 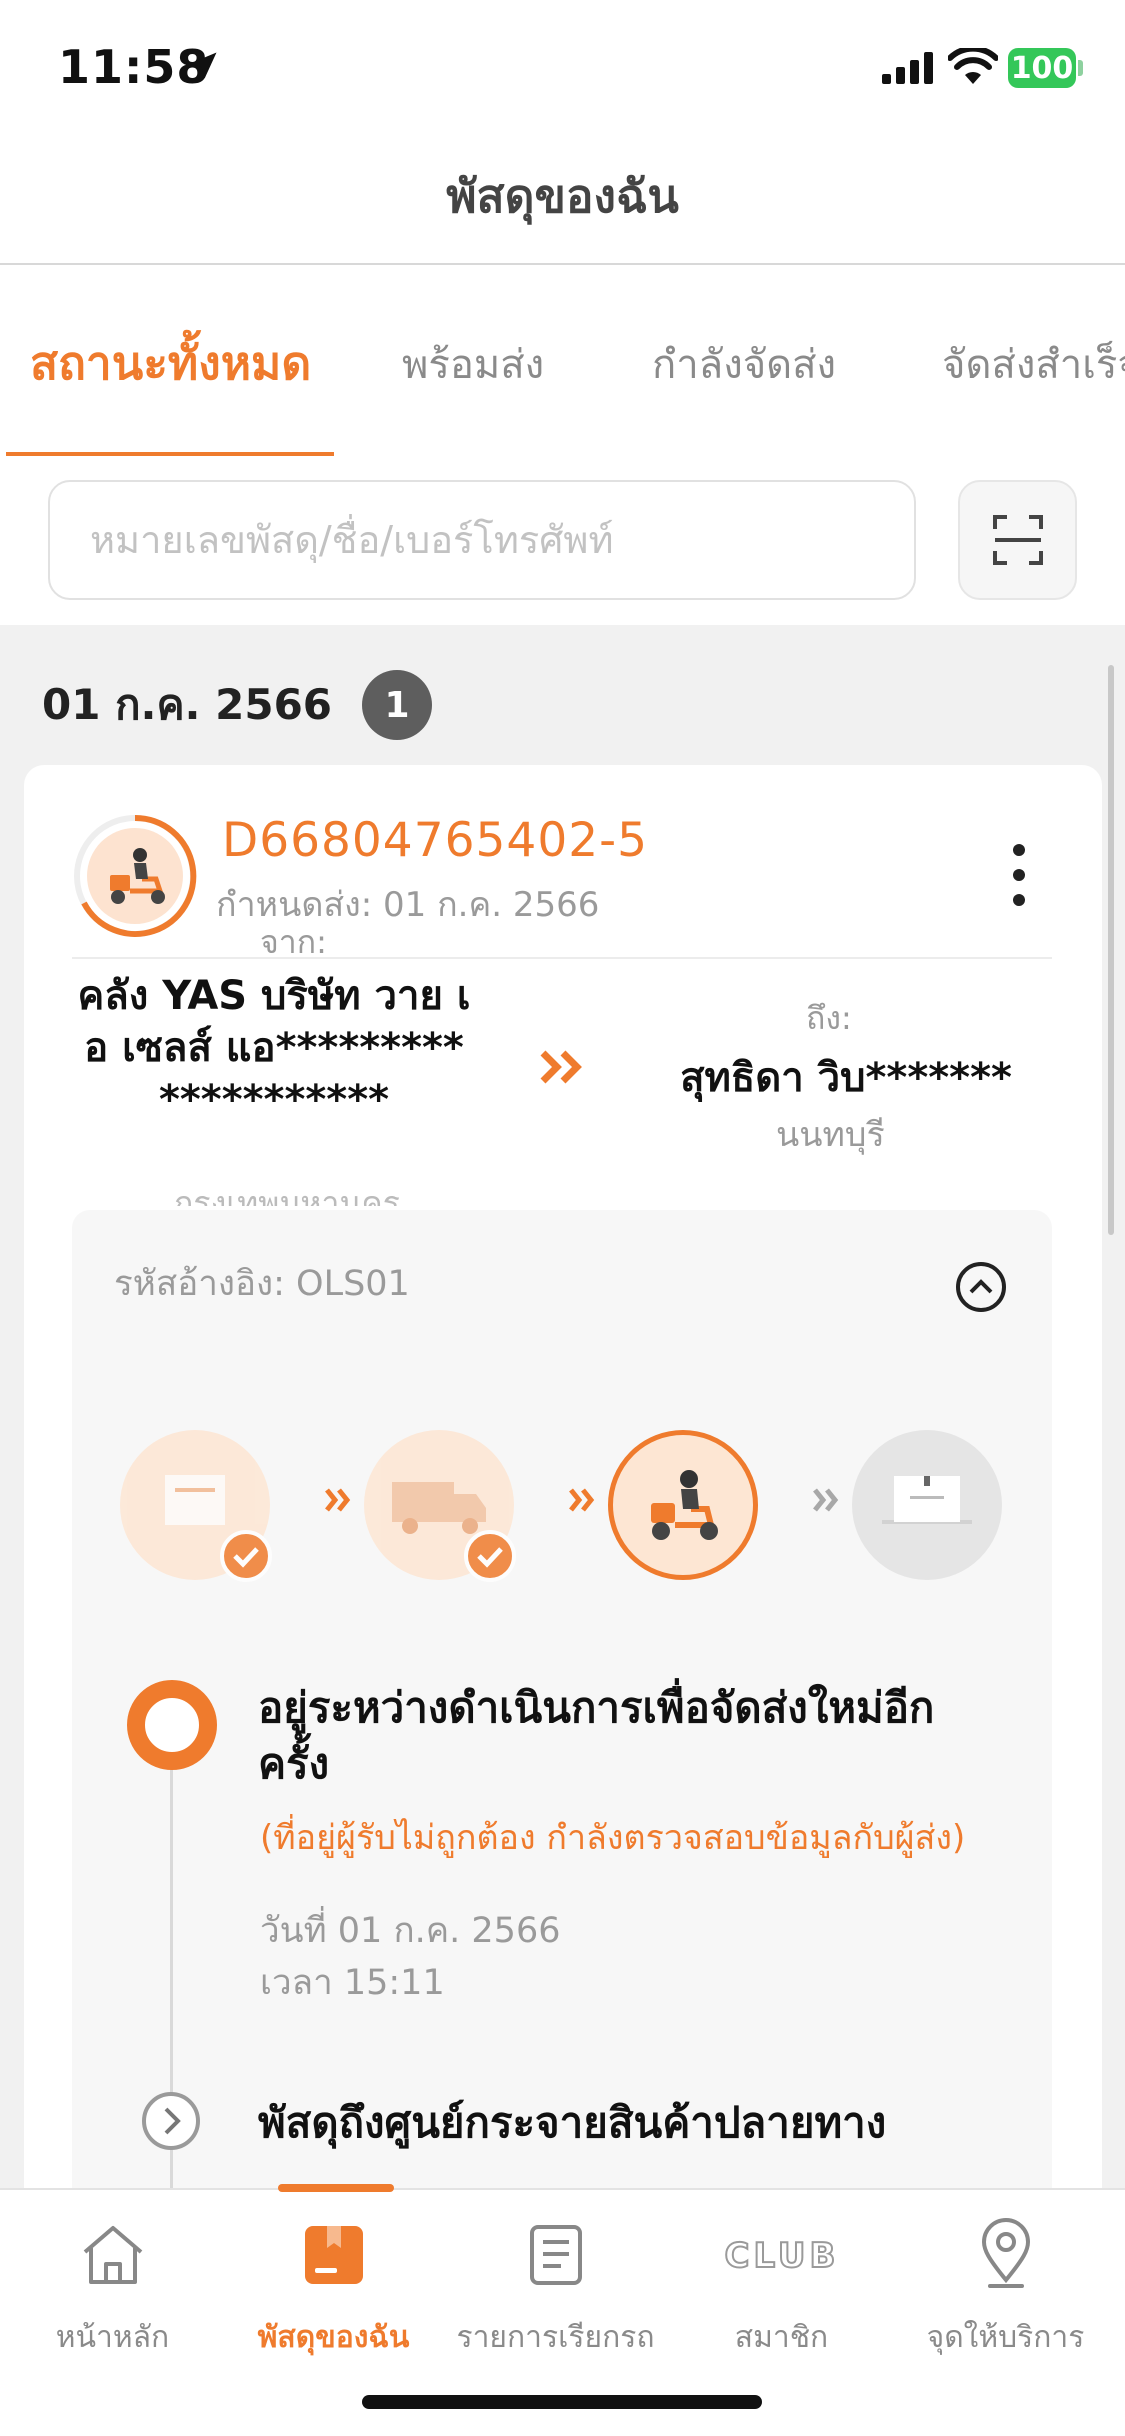 I want to click on step-picked-up, so click(x=196, y=1506).